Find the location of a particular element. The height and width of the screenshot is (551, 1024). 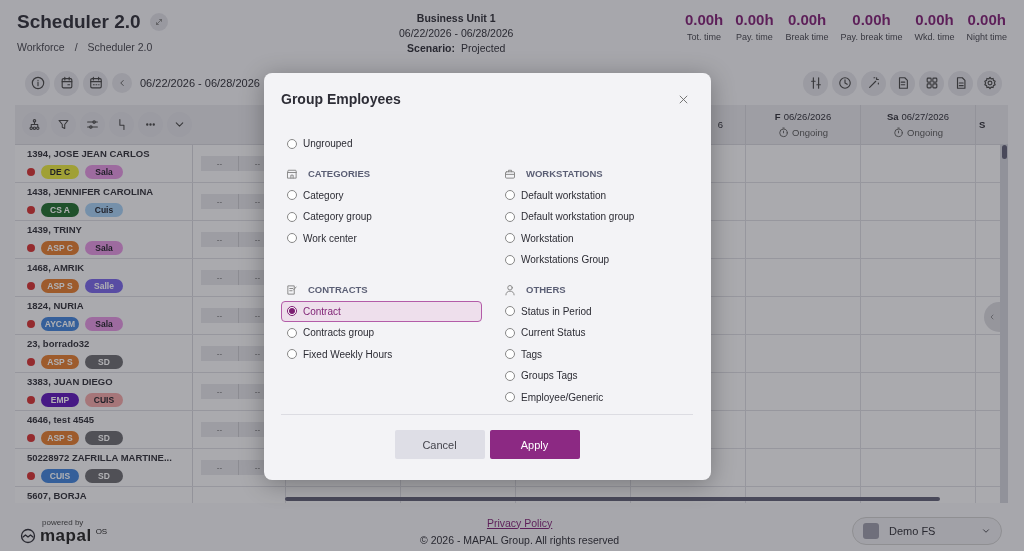

radio-option: Current Status is located at coordinates (599, 333).